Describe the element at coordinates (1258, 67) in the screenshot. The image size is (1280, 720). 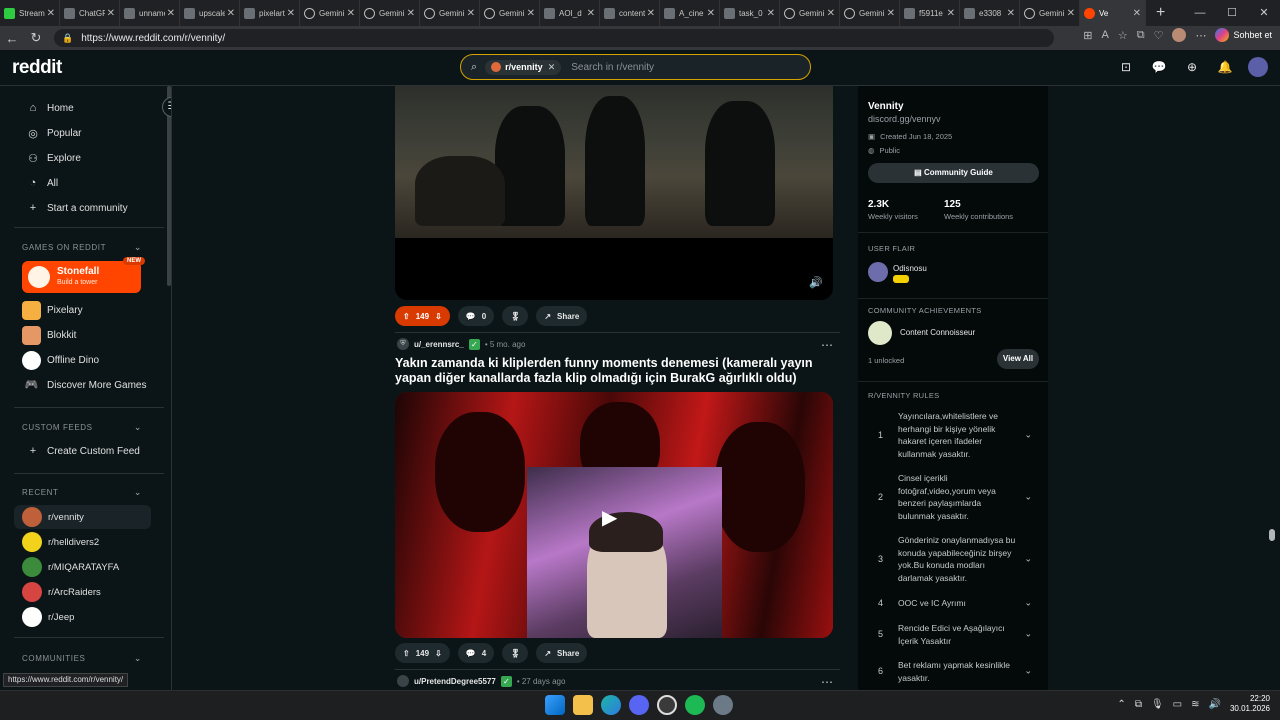
I see `user-avatar` at that location.